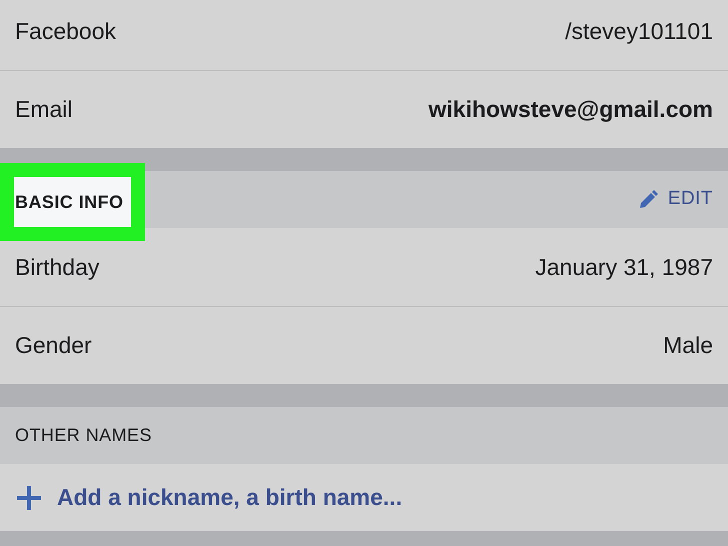 This screenshot has height=546, width=728. I want to click on field-label: Email, so click(44, 109).